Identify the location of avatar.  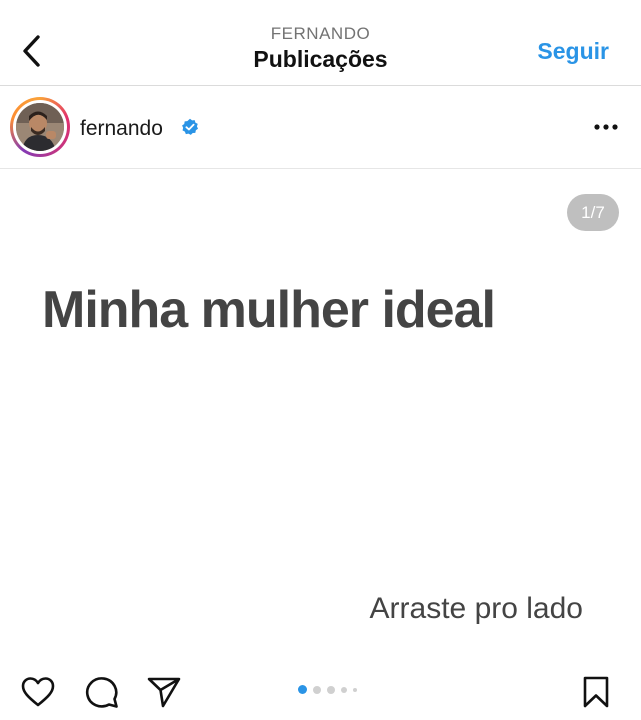
(40, 127).